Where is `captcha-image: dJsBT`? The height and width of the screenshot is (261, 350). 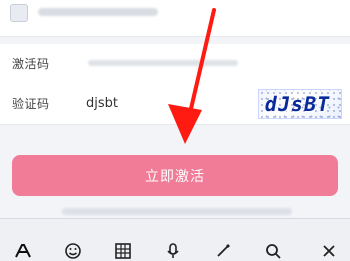
captcha-image: dJsBT is located at coordinates (300, 104).